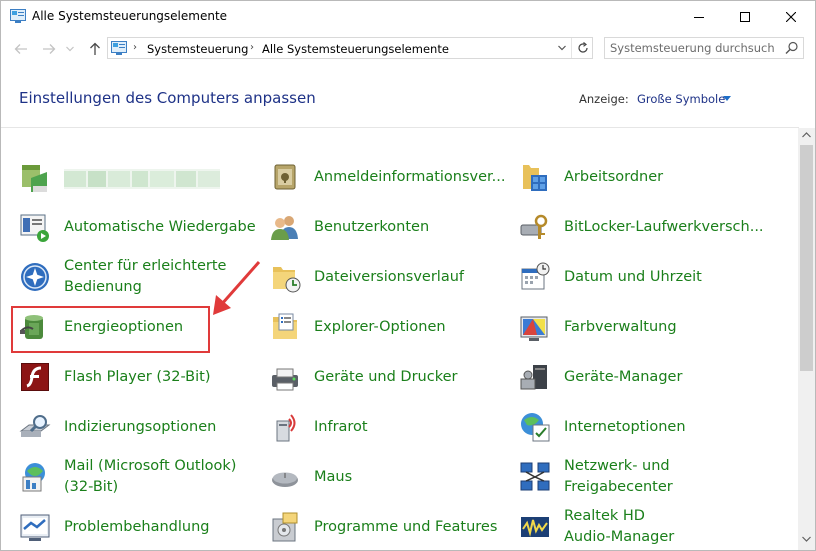 The image size is (816, 551). I want to click on scroll-down-icon, so click(806, 539).